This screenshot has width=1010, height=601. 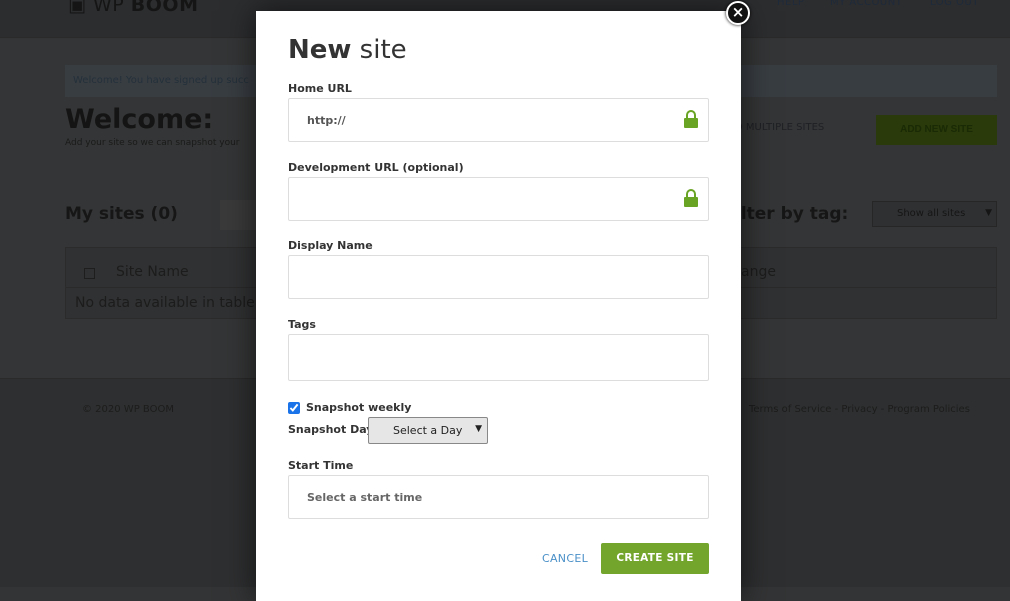 What do you see at coordinates (121, 214) in the screenshot?
I see `my-sites-heading: My sites (0)` at bounding box center [121, 214].